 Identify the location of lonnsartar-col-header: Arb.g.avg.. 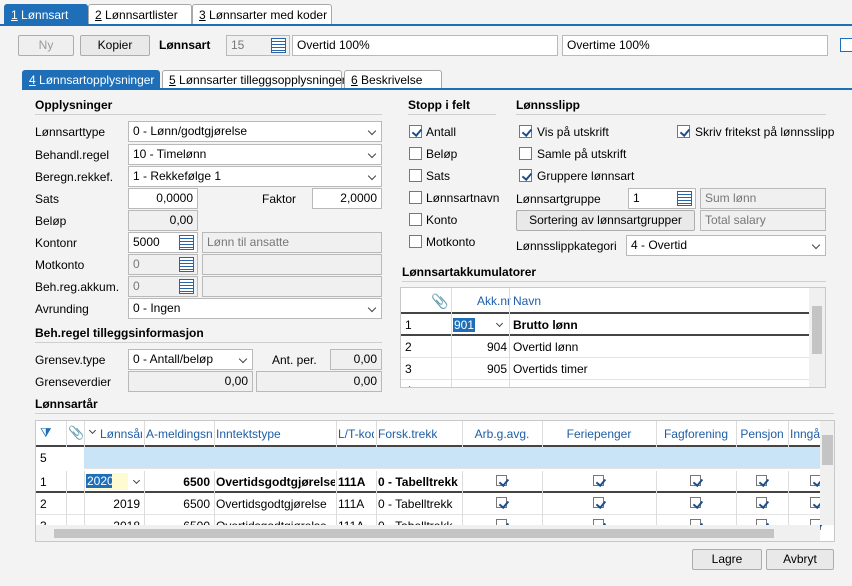
(502, 434).